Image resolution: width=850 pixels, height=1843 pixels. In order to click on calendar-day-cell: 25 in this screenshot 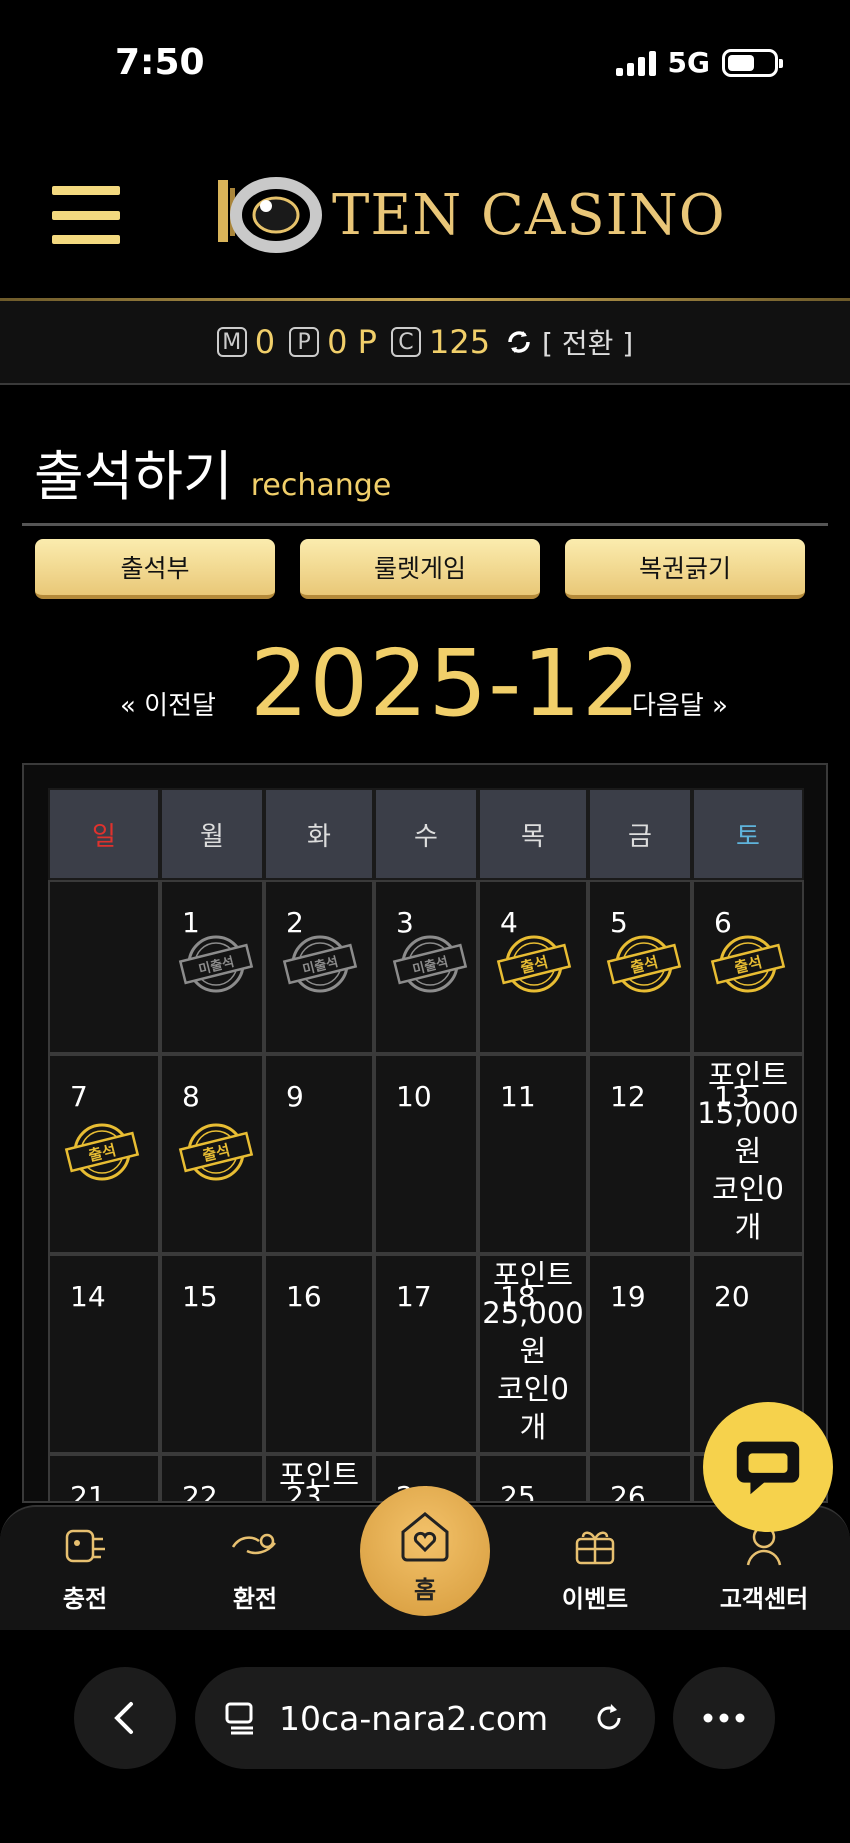, I will do `click(533, 1478)`.